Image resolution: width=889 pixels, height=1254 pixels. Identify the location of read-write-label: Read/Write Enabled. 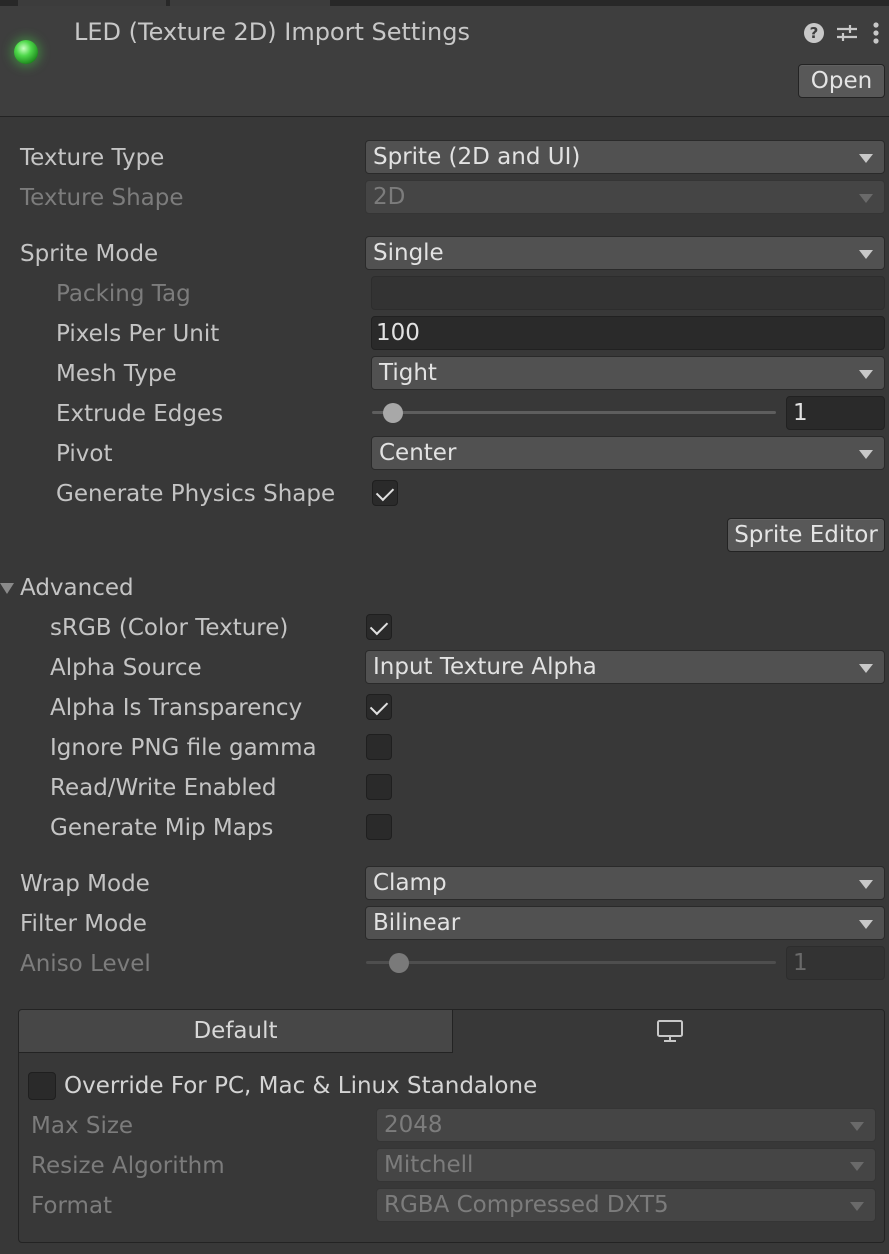
(163, 788).